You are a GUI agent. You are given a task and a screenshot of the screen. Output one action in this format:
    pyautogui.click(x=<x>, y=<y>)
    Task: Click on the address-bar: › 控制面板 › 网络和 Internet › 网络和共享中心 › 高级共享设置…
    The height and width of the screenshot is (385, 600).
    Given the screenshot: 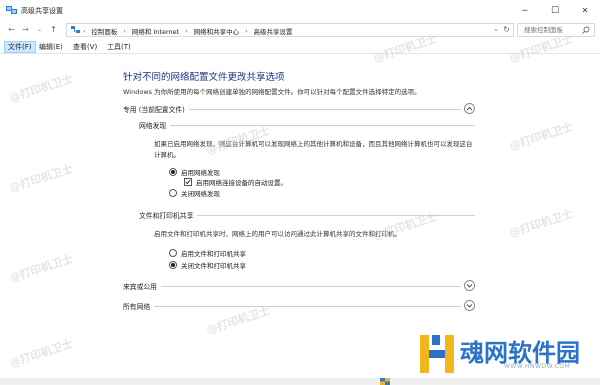 What is the action you would take?
    pyautogui.click(x=290, y=30)
    